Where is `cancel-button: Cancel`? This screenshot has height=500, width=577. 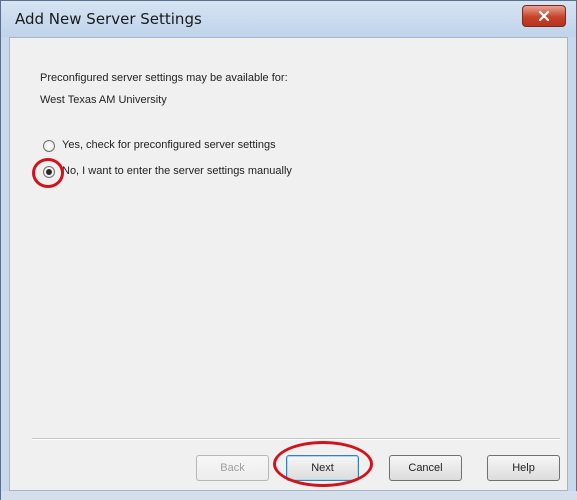
cancel-button: Cancel is located at coordinates (425, 468).